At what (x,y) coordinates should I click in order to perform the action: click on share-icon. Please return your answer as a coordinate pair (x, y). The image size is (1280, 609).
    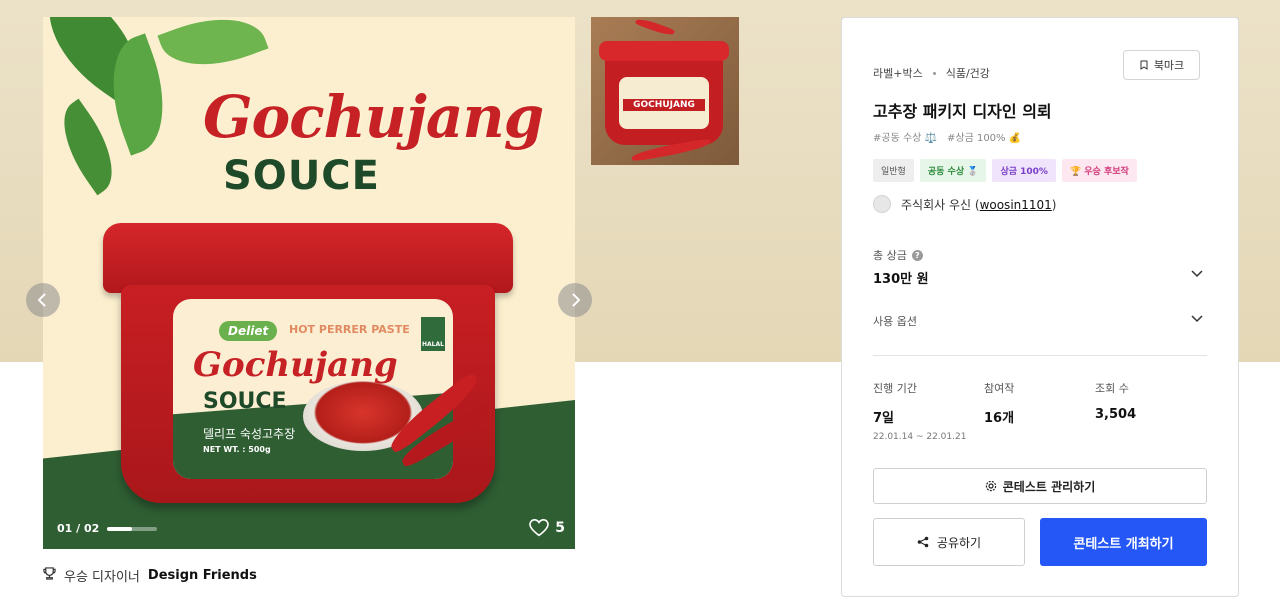
    Looking at the image, I should click on (923, 542).